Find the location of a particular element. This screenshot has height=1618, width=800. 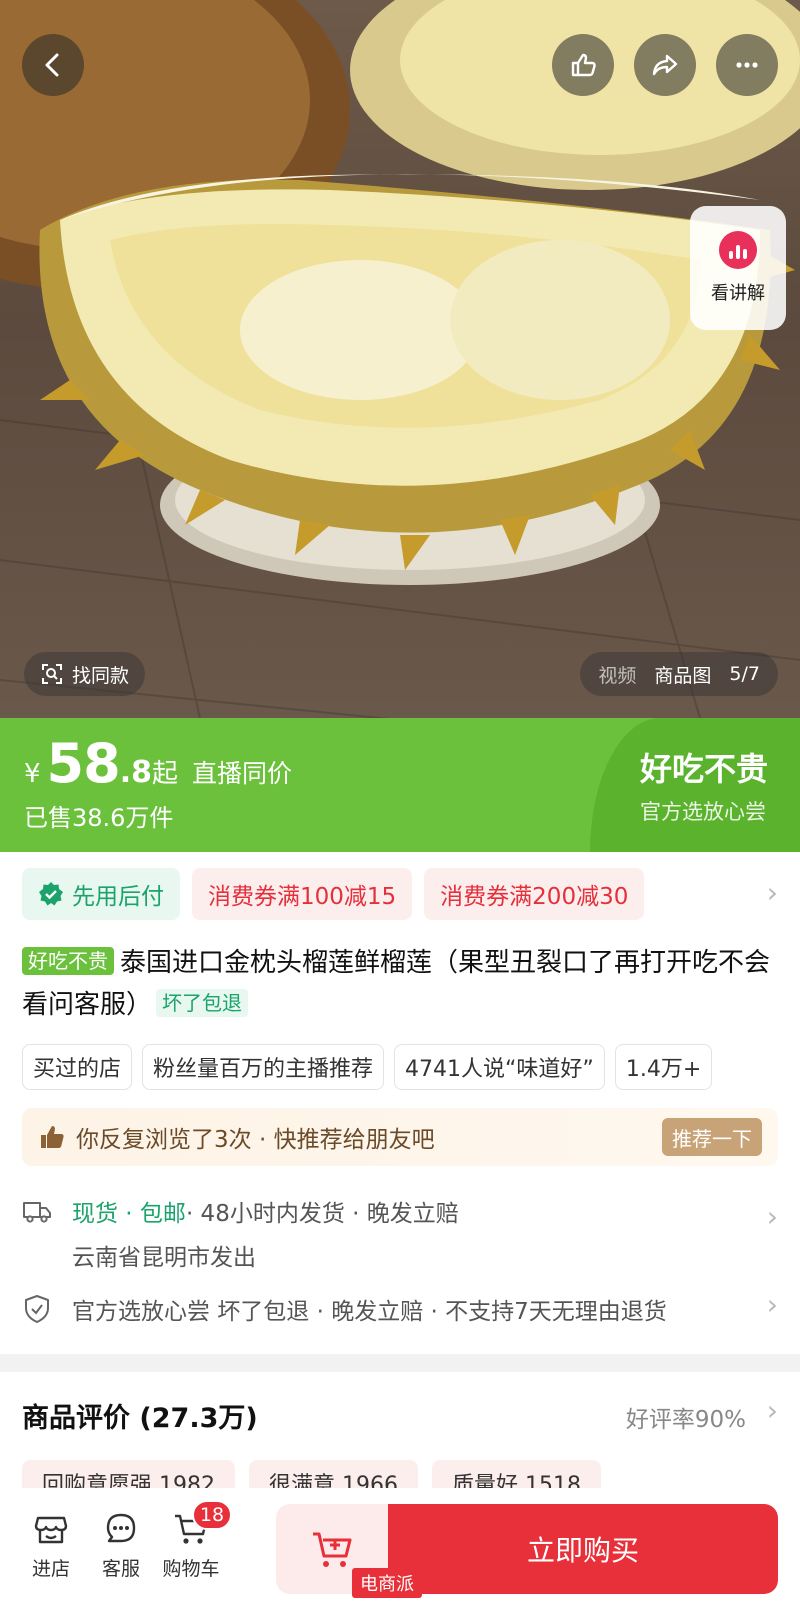

good-taste-tag: 好吃不贵 is located at coordinates (68, 961).